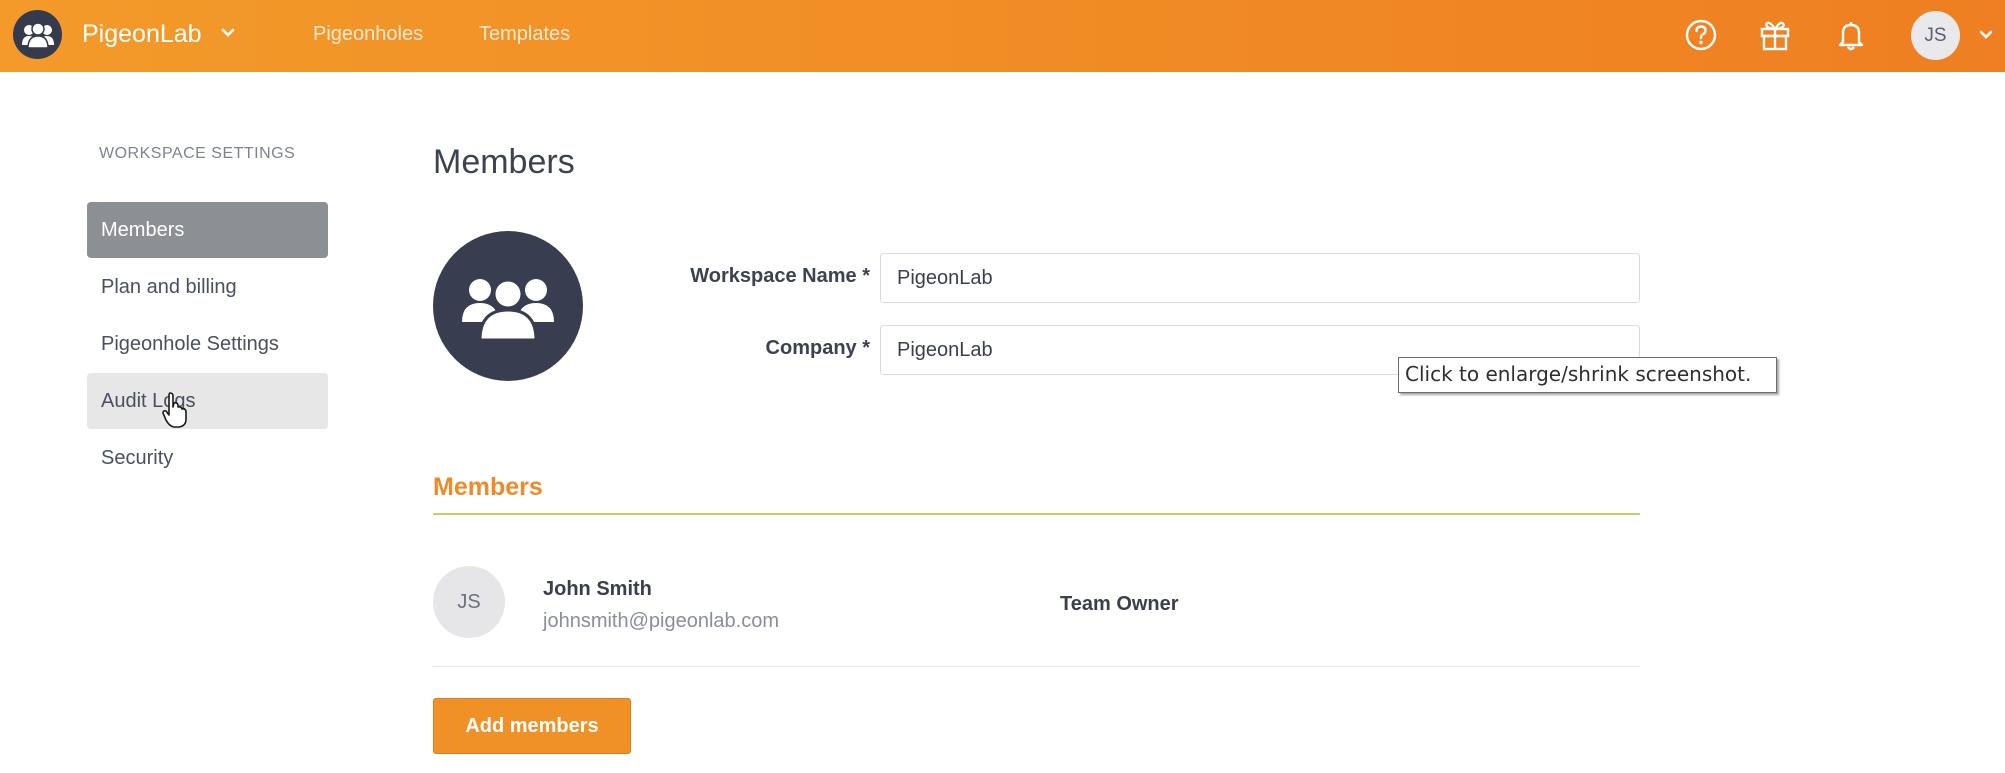 The height and width of the screenshot is (773, 2005). Describe the element at coordinates (488, 487) in the screenshot. I see `members-section-title: Members` at that location.